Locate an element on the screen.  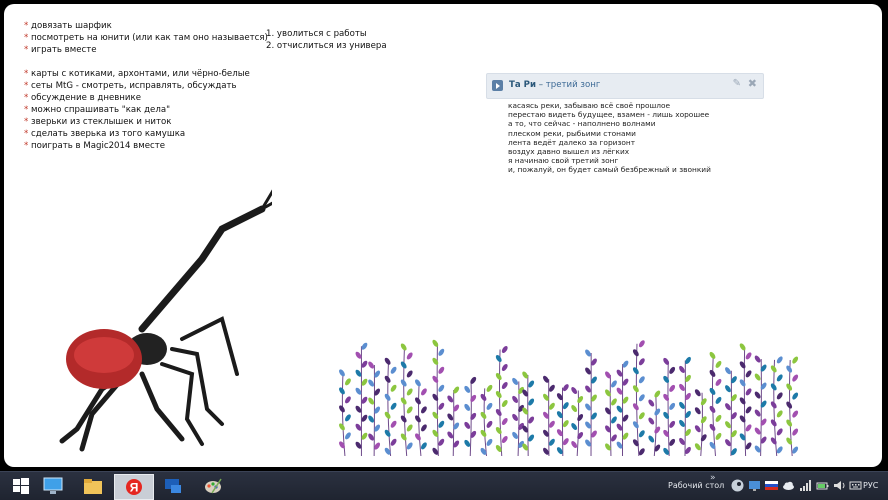
audio-player: Та Ри – третий зонг ✎ ✖ is located at coordinates (625, 86).